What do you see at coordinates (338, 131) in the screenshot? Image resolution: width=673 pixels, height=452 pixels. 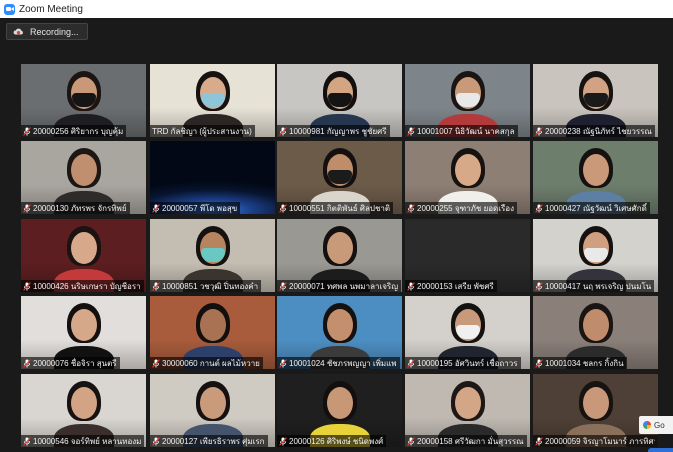 I see `participant-name: 10000981 กัญญาพร ชูชัยศรี` at bounding box center [338, 131].